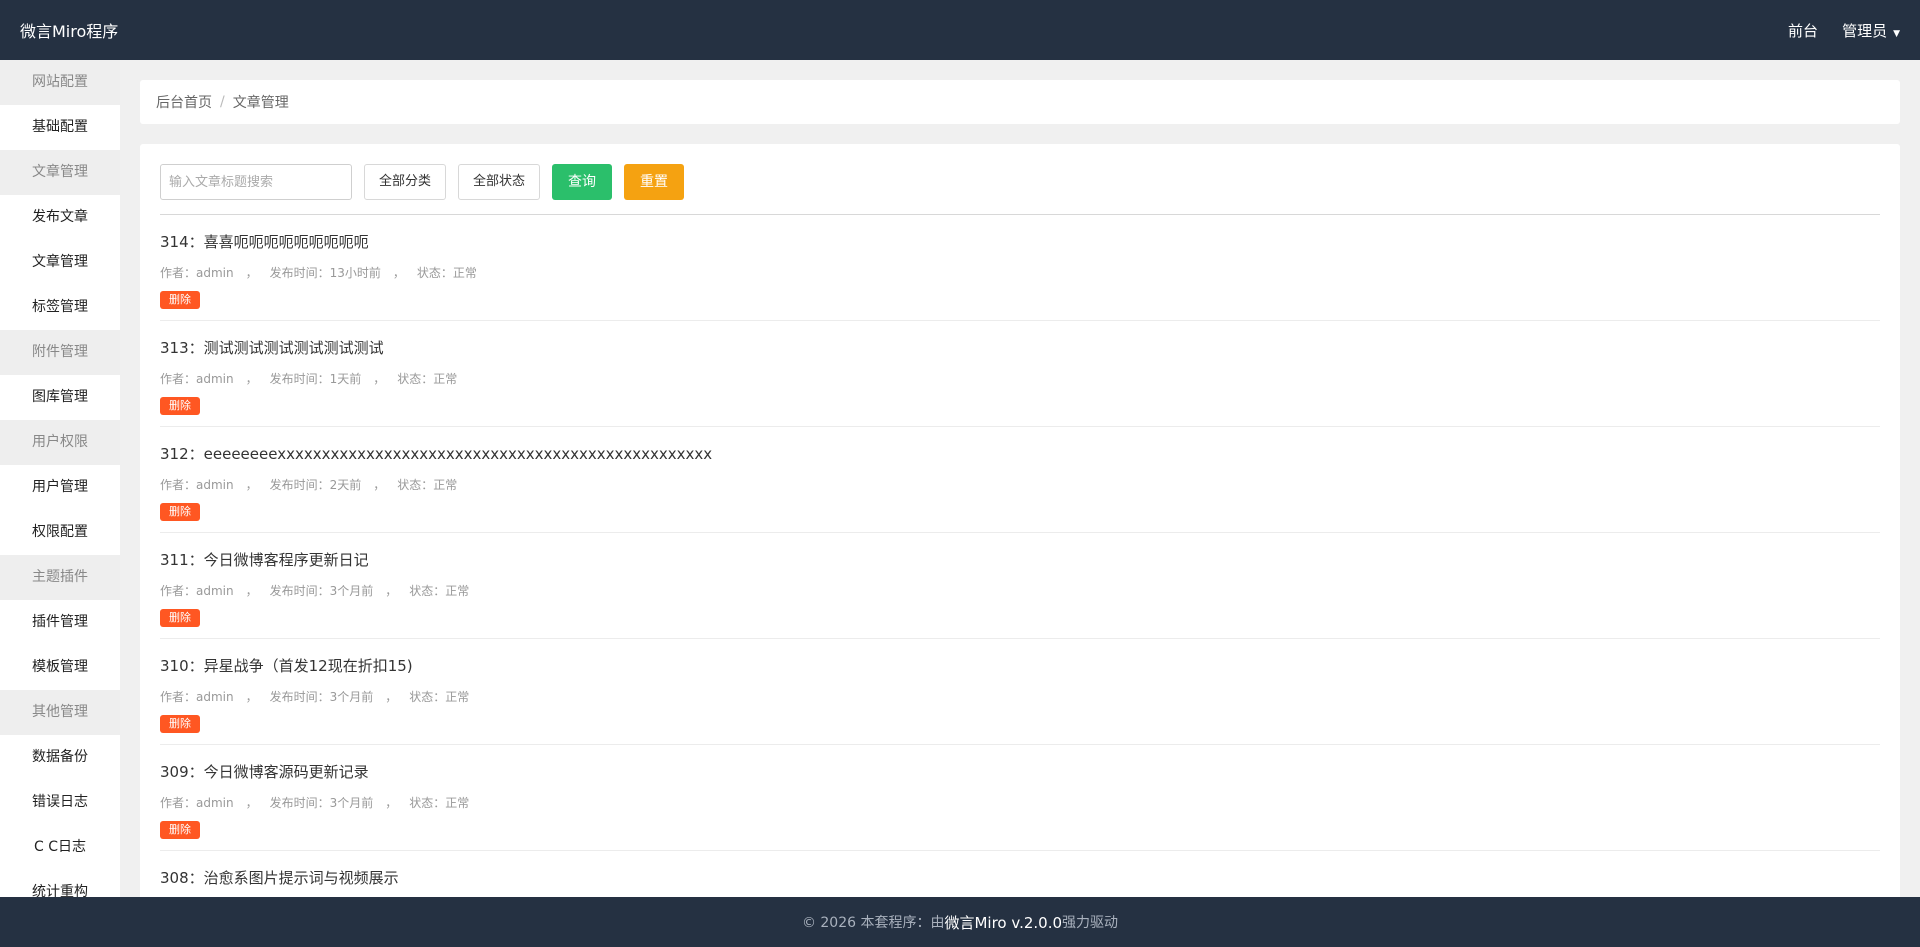 This screenshot has width=1920, height=947. Describe the element at coordinates (1090, 923) in the screenshot. I see `footer-suffix: 强力驱动` at that location.